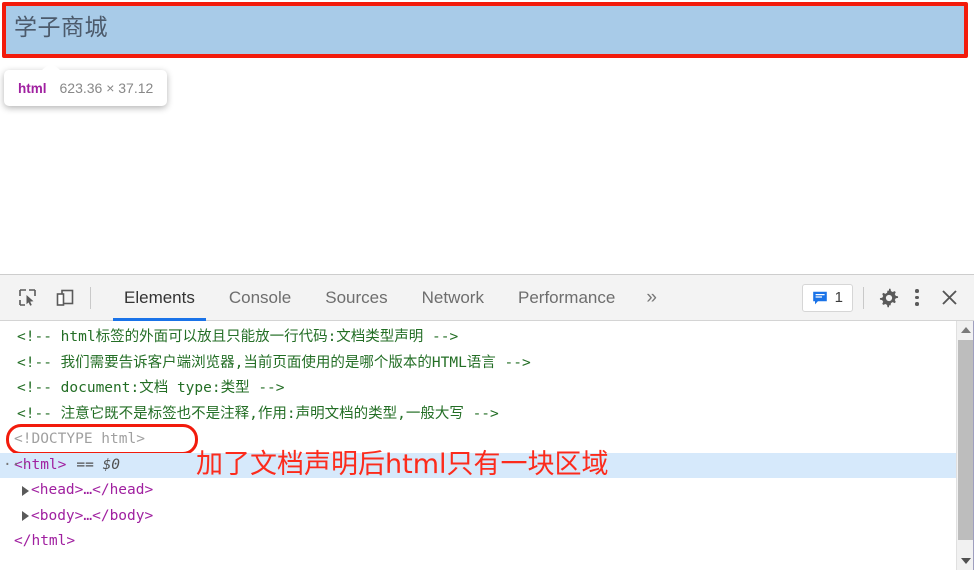 The image size is (974, 570). I want to click on doctype-text: <!DOCTYPE html>, so click(79, 439).